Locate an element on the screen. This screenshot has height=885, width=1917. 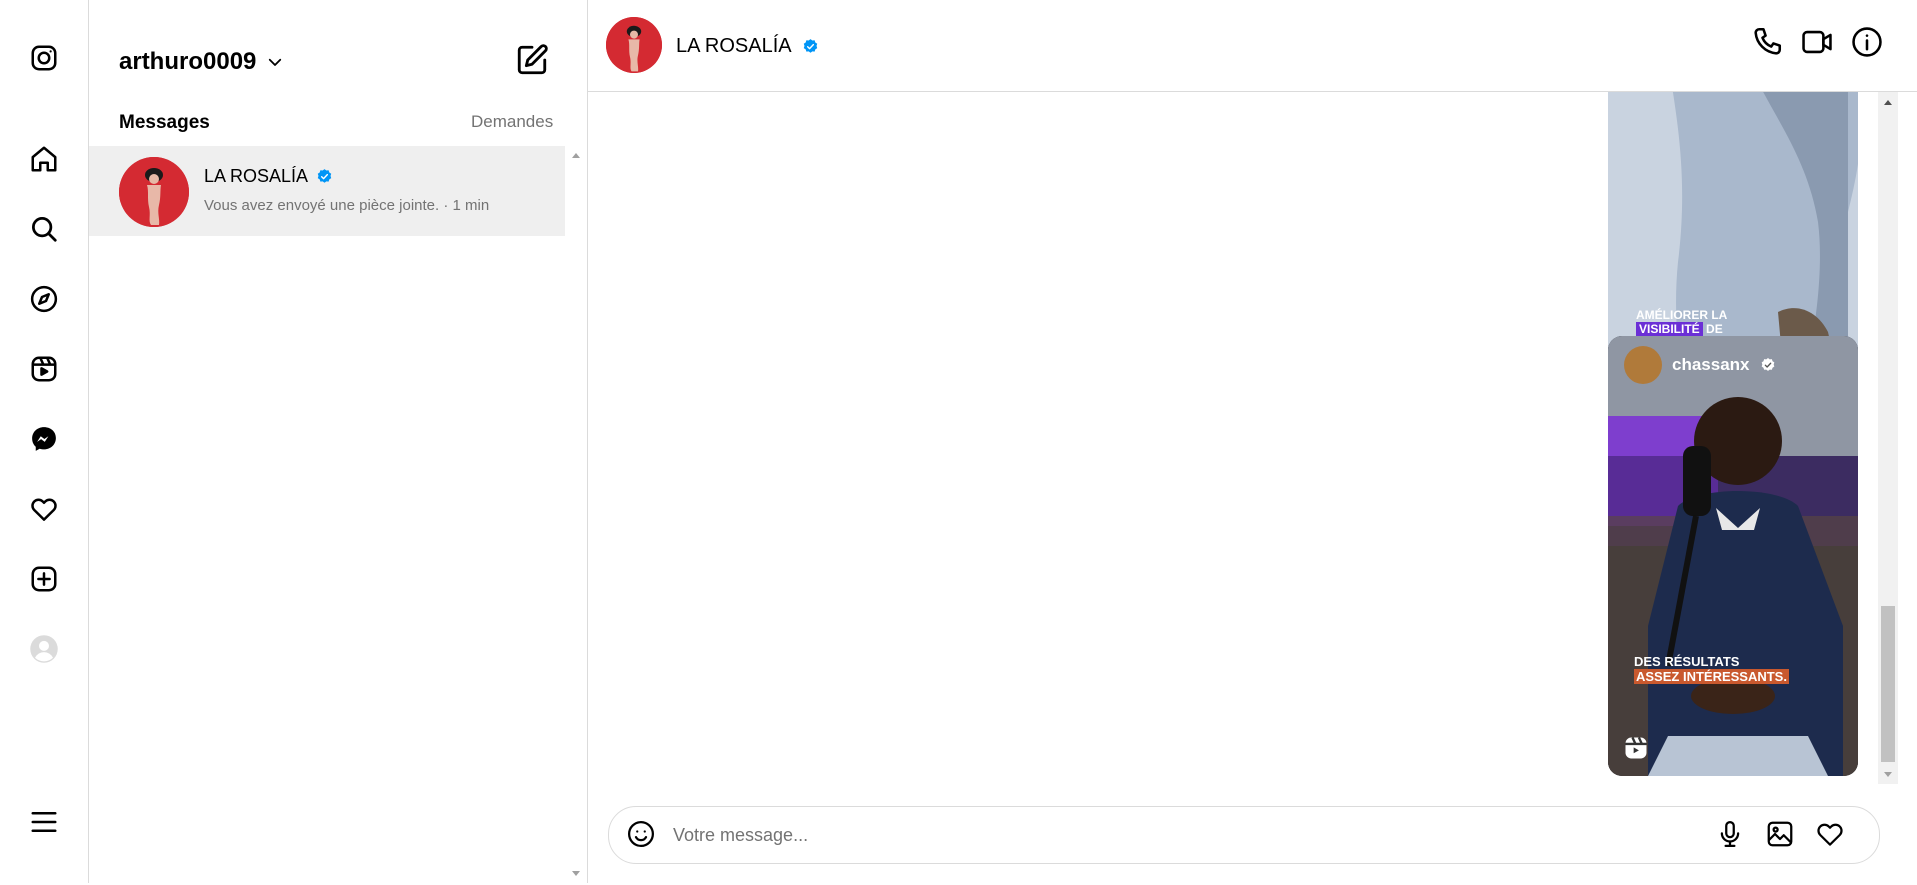
thread-name-row: LA ROSALÍA is located at coordinates (268, 176).